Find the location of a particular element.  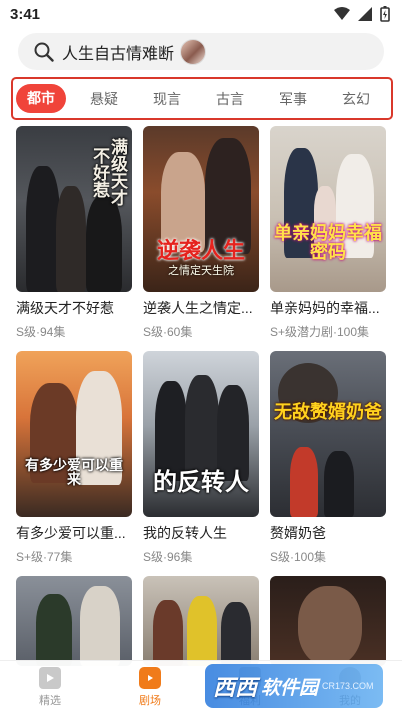

search-suggestion: 人生自古情难断 is located at coordinates (118, 54).